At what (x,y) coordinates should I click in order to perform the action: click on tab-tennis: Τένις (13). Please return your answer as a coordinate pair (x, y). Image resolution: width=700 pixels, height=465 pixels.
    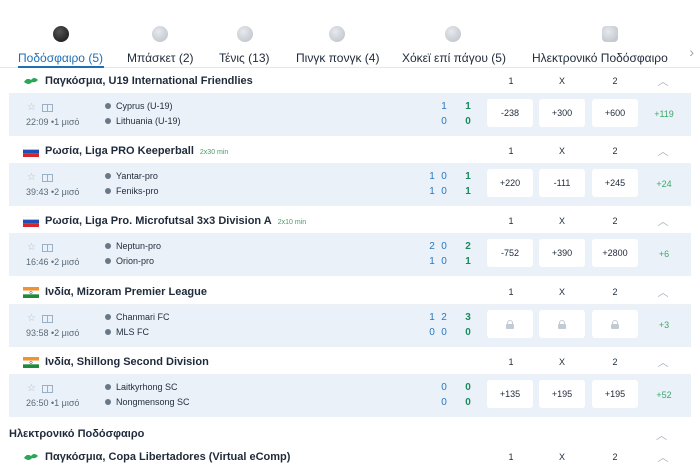
    Looking at the image, I should click on (246, 46).